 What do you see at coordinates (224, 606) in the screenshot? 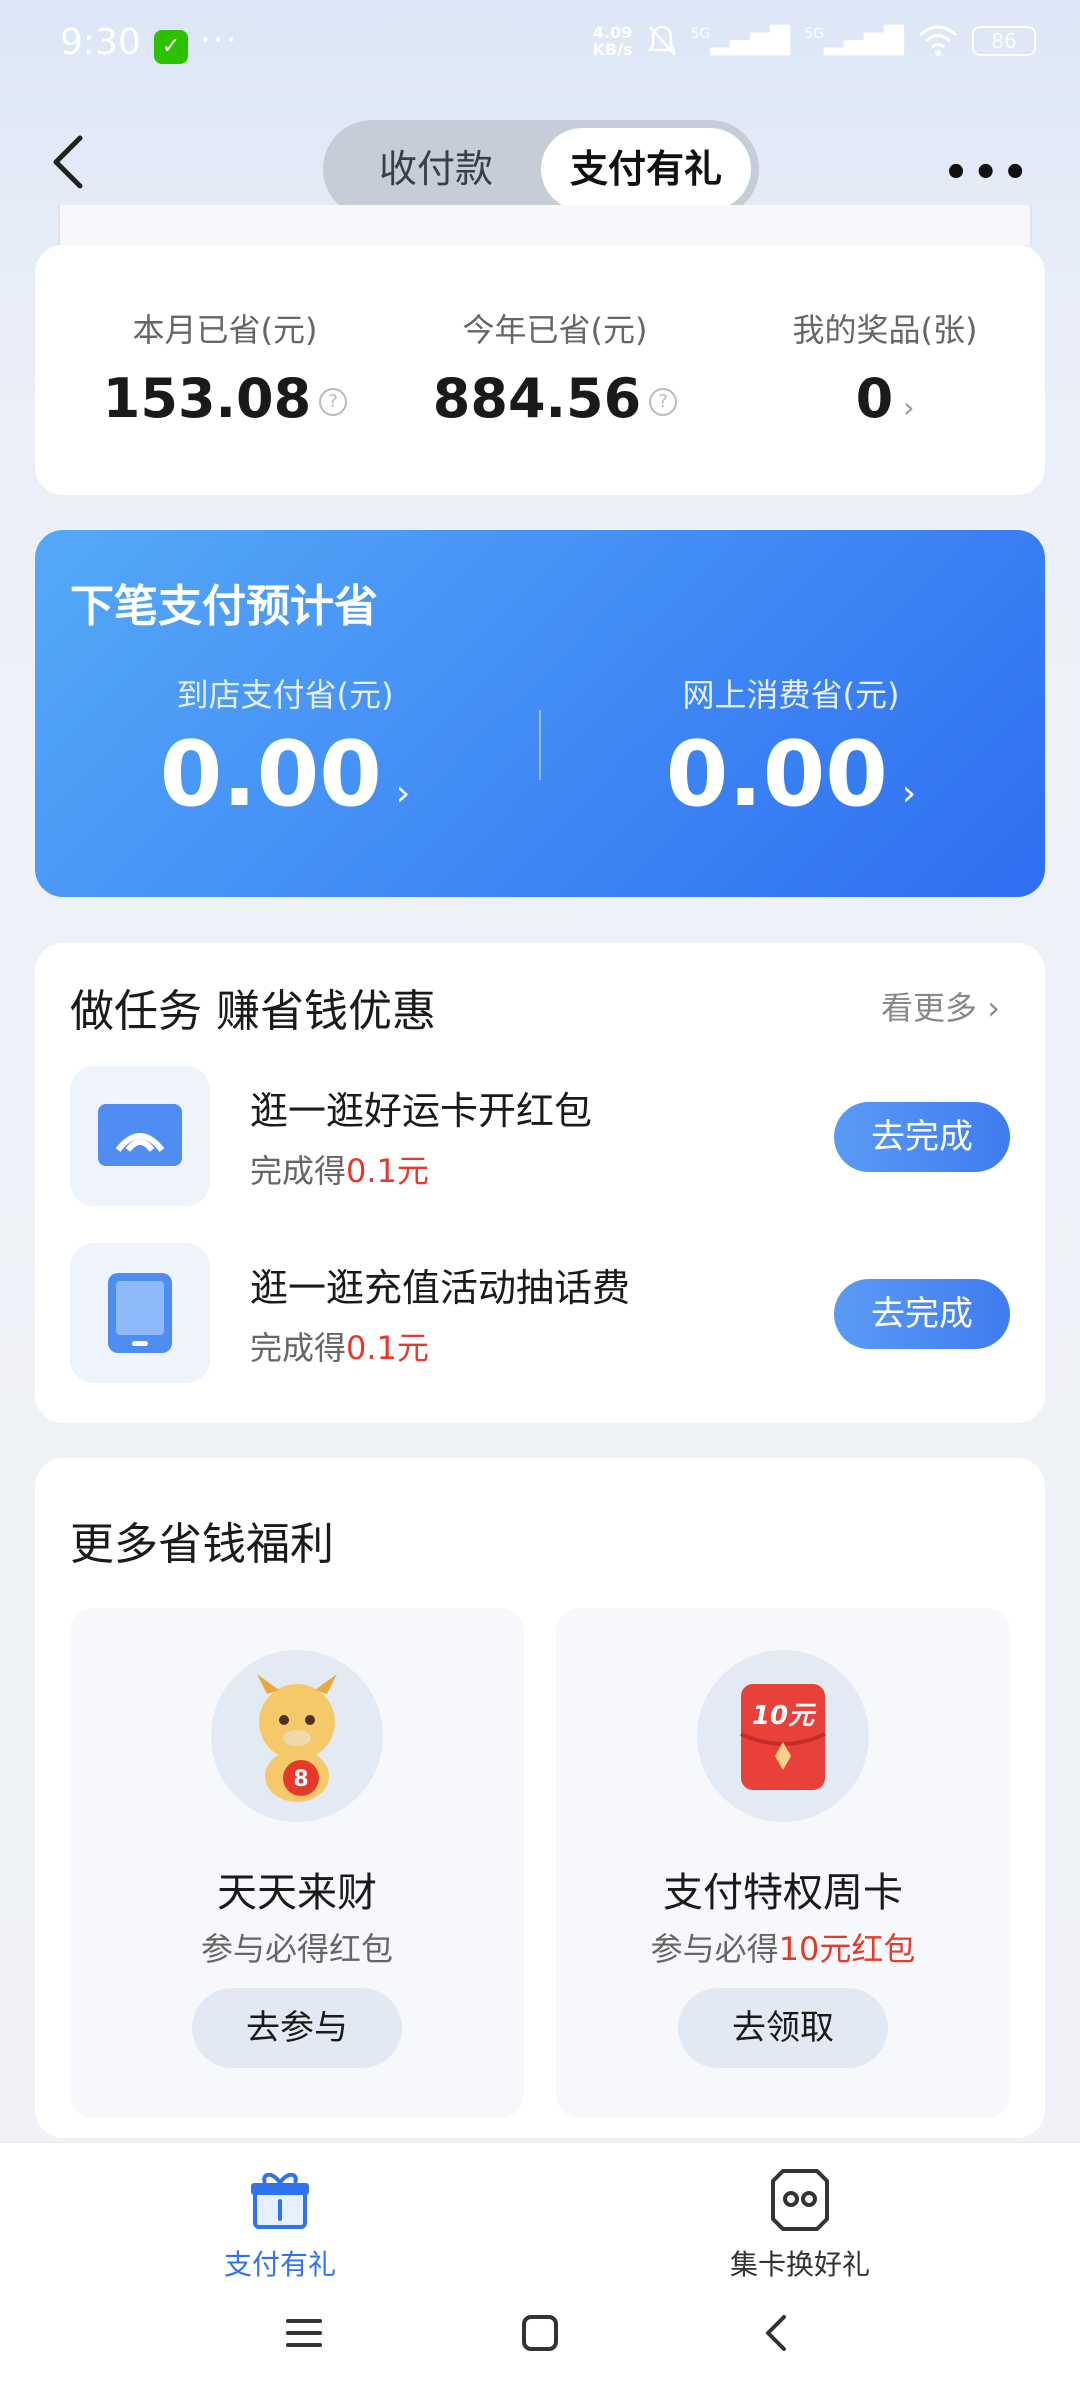
I see `next-payment-title: 下笔支付预计省` at bounding box center [224, 606].